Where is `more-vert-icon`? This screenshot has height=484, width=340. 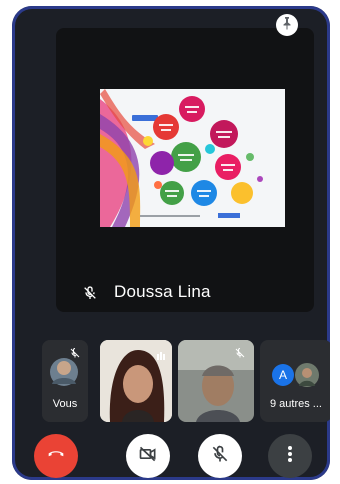 more-vert-icon is located at coordinates (290, 456).